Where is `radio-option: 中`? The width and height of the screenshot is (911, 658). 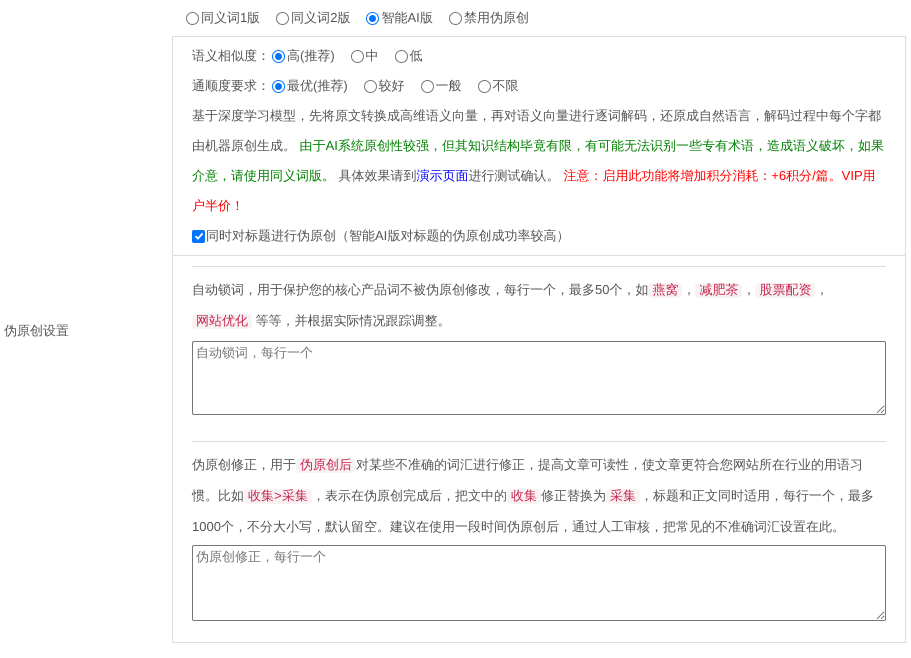
radio-option: 中 is located at coordinates (364, 56).